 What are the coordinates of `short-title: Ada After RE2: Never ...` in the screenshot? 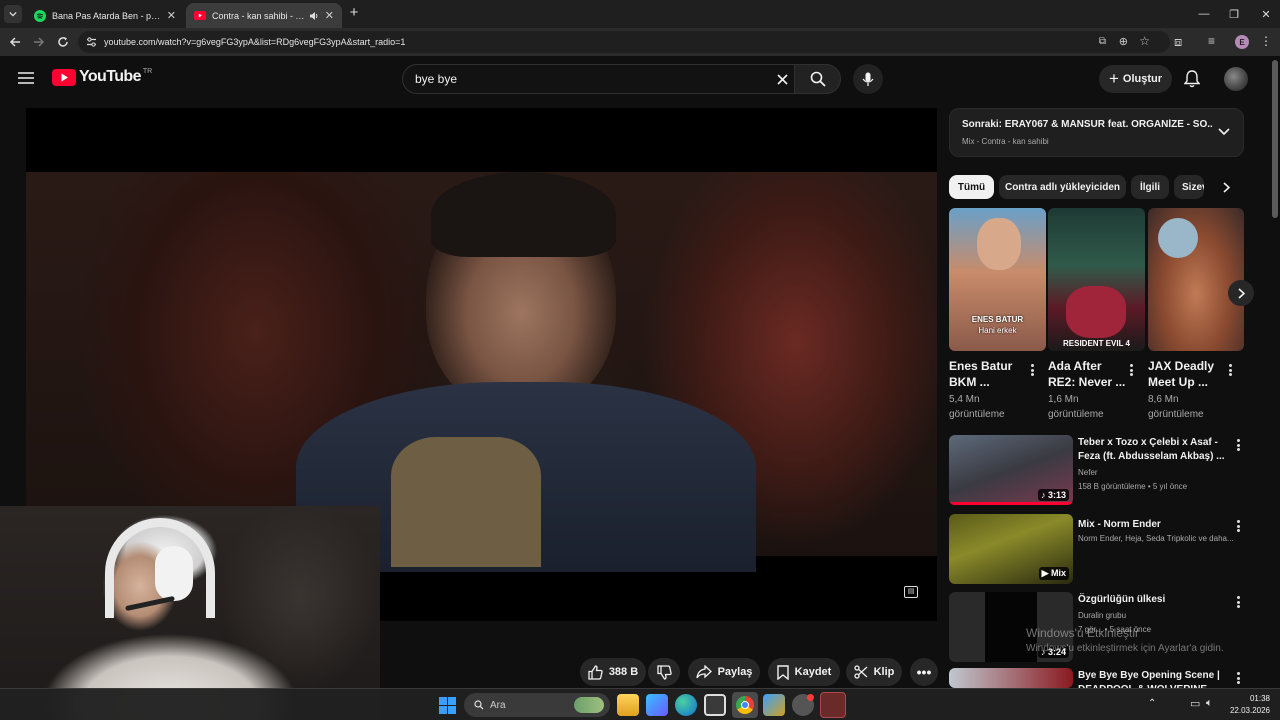 It's located at (1088, 374).